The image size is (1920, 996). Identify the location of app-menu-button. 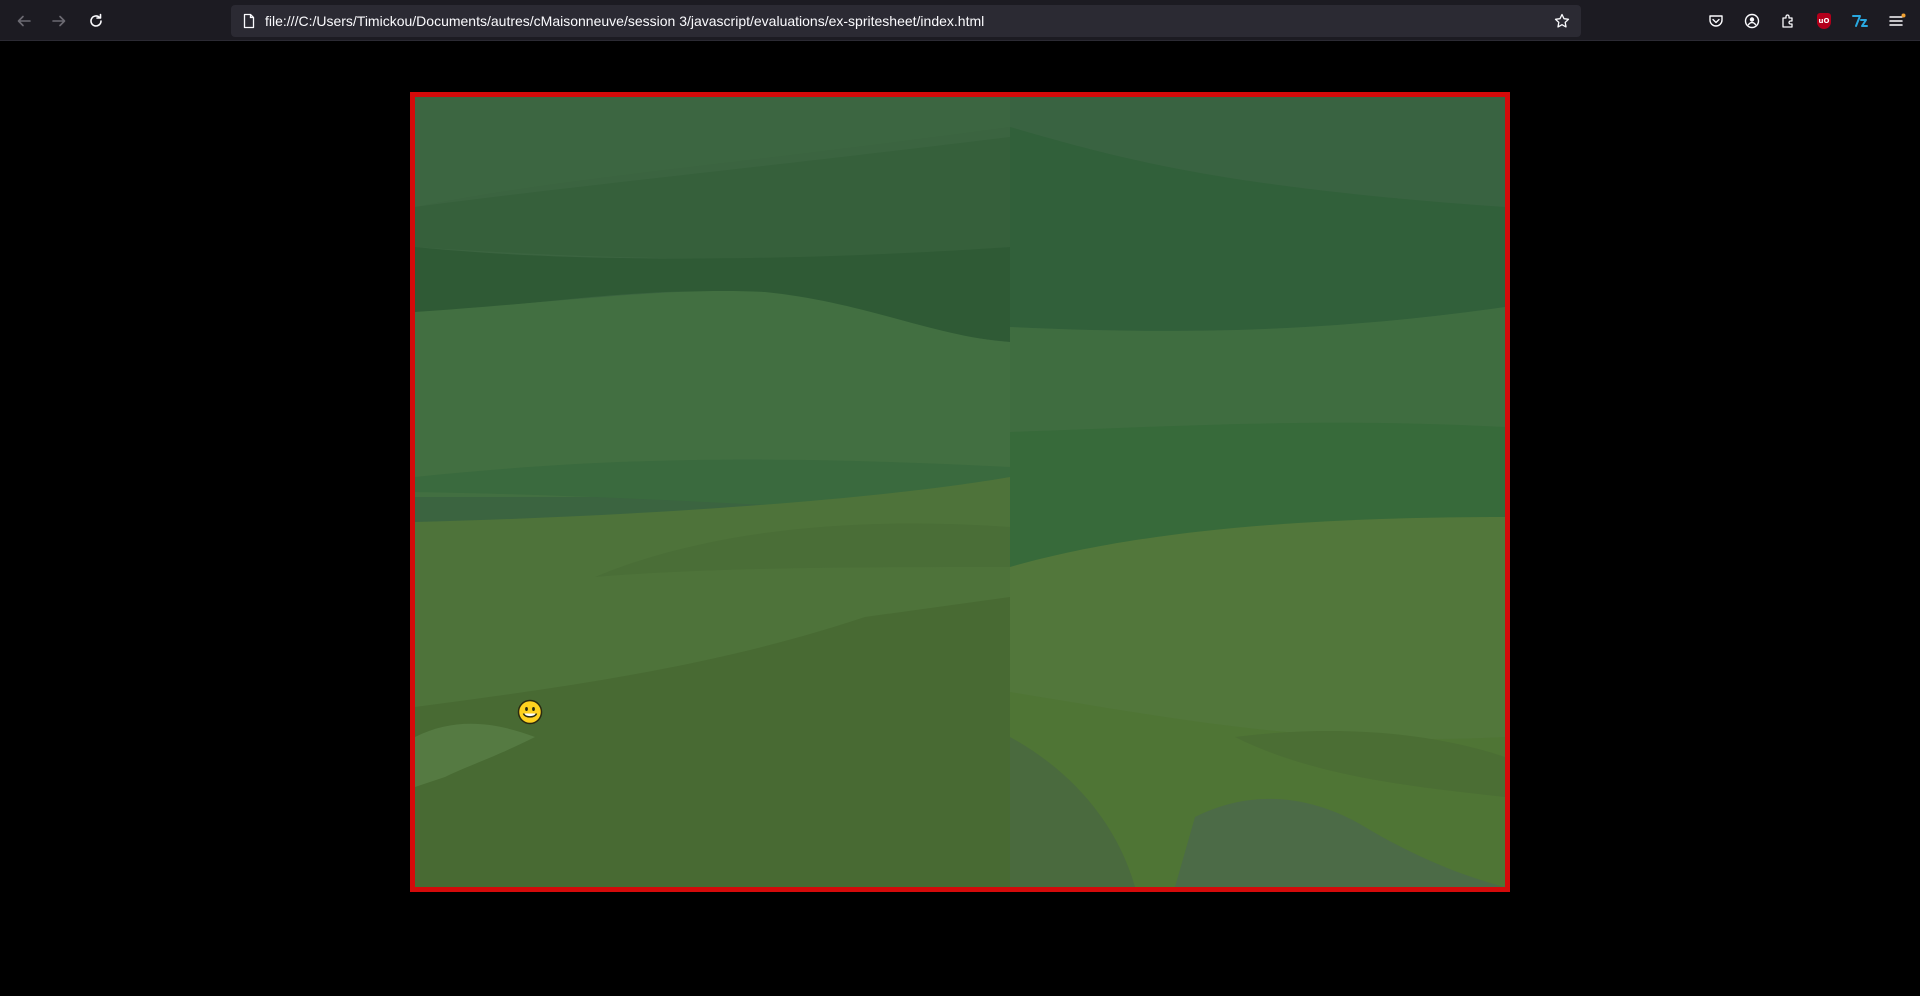
(1897, 21).